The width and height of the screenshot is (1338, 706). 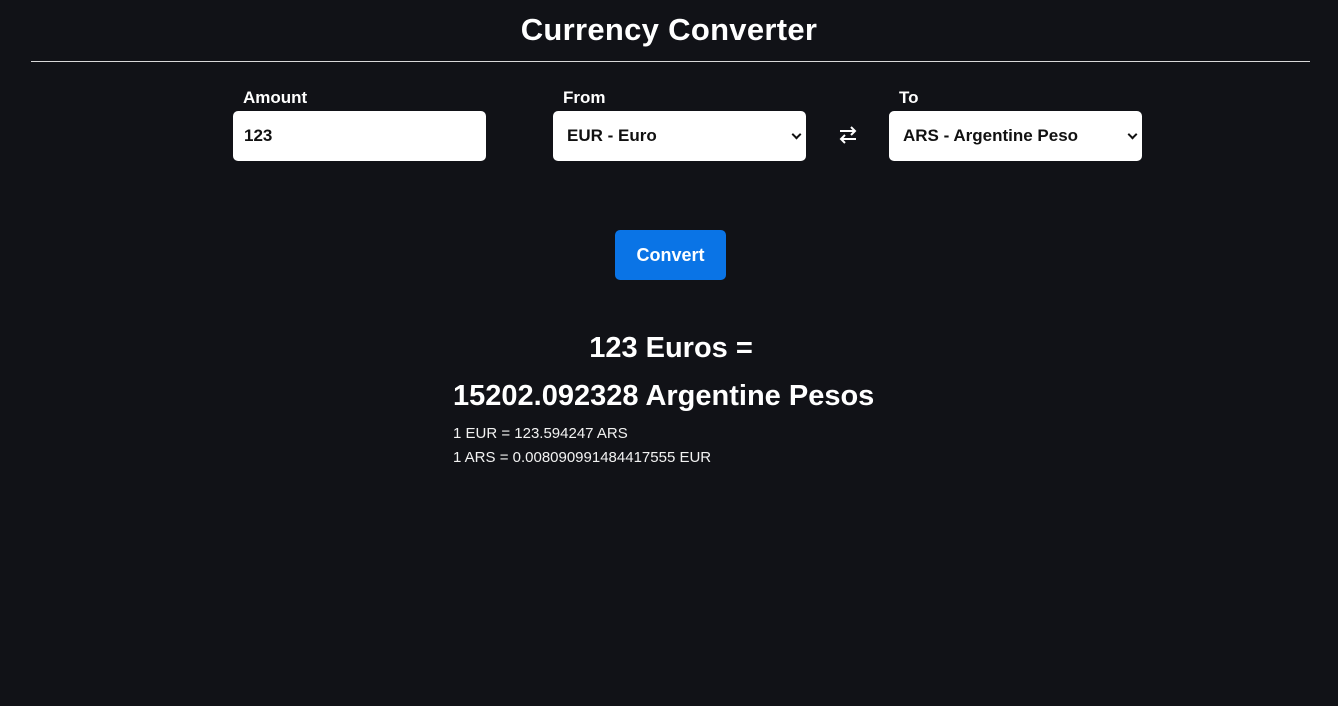 What do you see at coordinates (275, 97) in the screenshot?
I see `amount-label: Amount` at bounding box center [275, 97].